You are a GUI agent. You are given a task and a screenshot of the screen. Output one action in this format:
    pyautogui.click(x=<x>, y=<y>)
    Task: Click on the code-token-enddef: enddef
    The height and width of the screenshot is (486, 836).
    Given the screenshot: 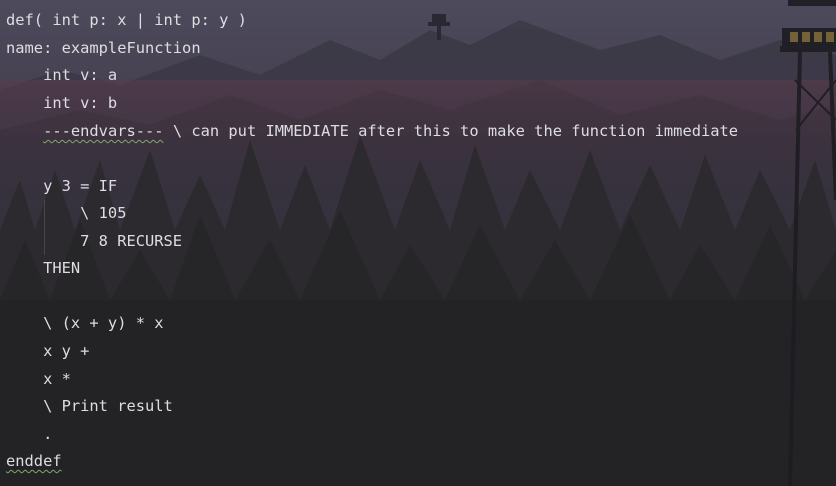 What is the action you would take?
    pyautogui.click(x=34, y=461)
    